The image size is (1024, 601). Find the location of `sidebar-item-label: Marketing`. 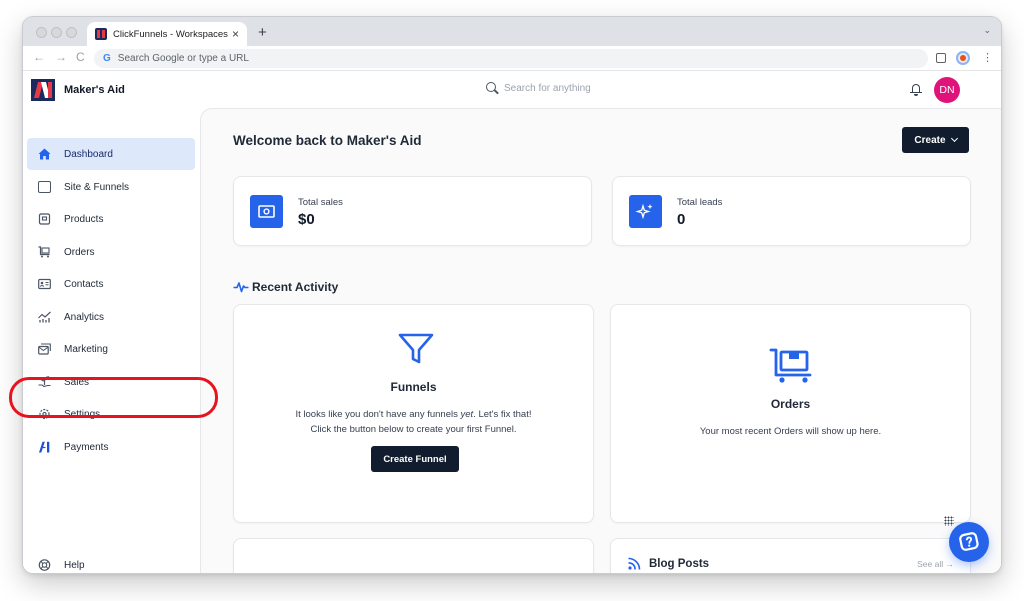

sidebar-item-label: Marketing is located at coordinates (86, 349).